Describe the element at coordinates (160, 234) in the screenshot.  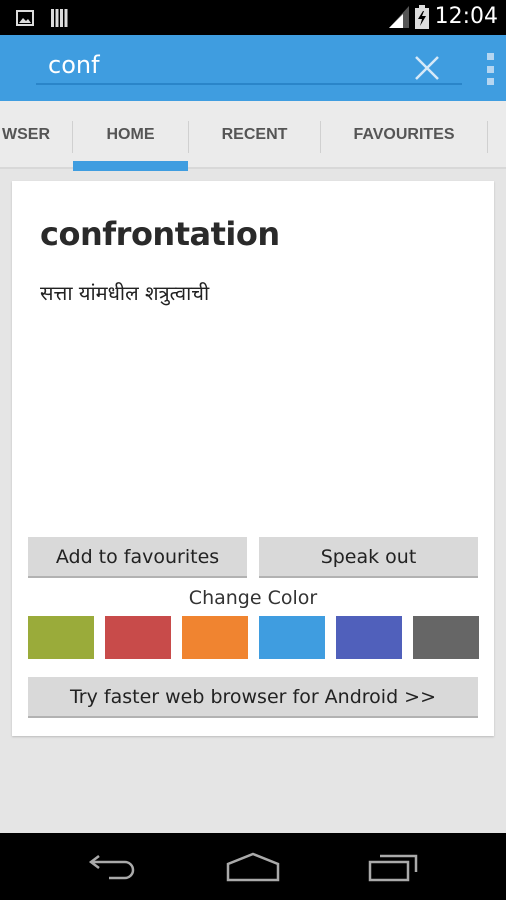
I see `word-title: confrontation` at that location.